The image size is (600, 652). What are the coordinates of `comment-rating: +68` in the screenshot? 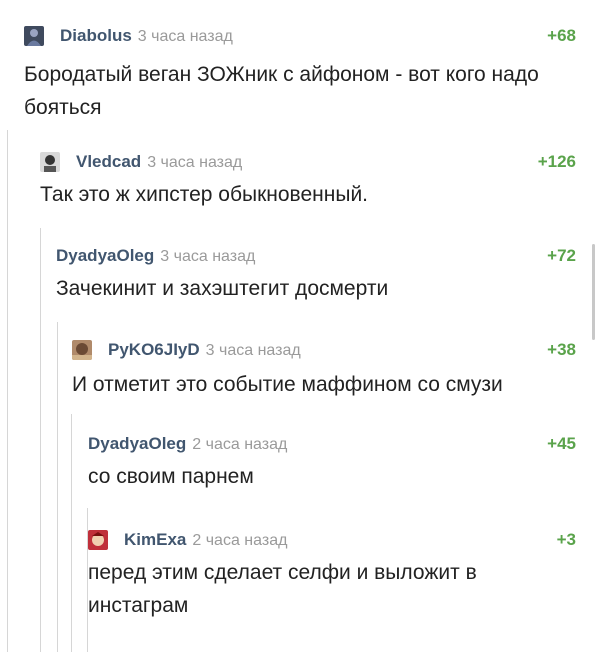 It's located at (561, 35).